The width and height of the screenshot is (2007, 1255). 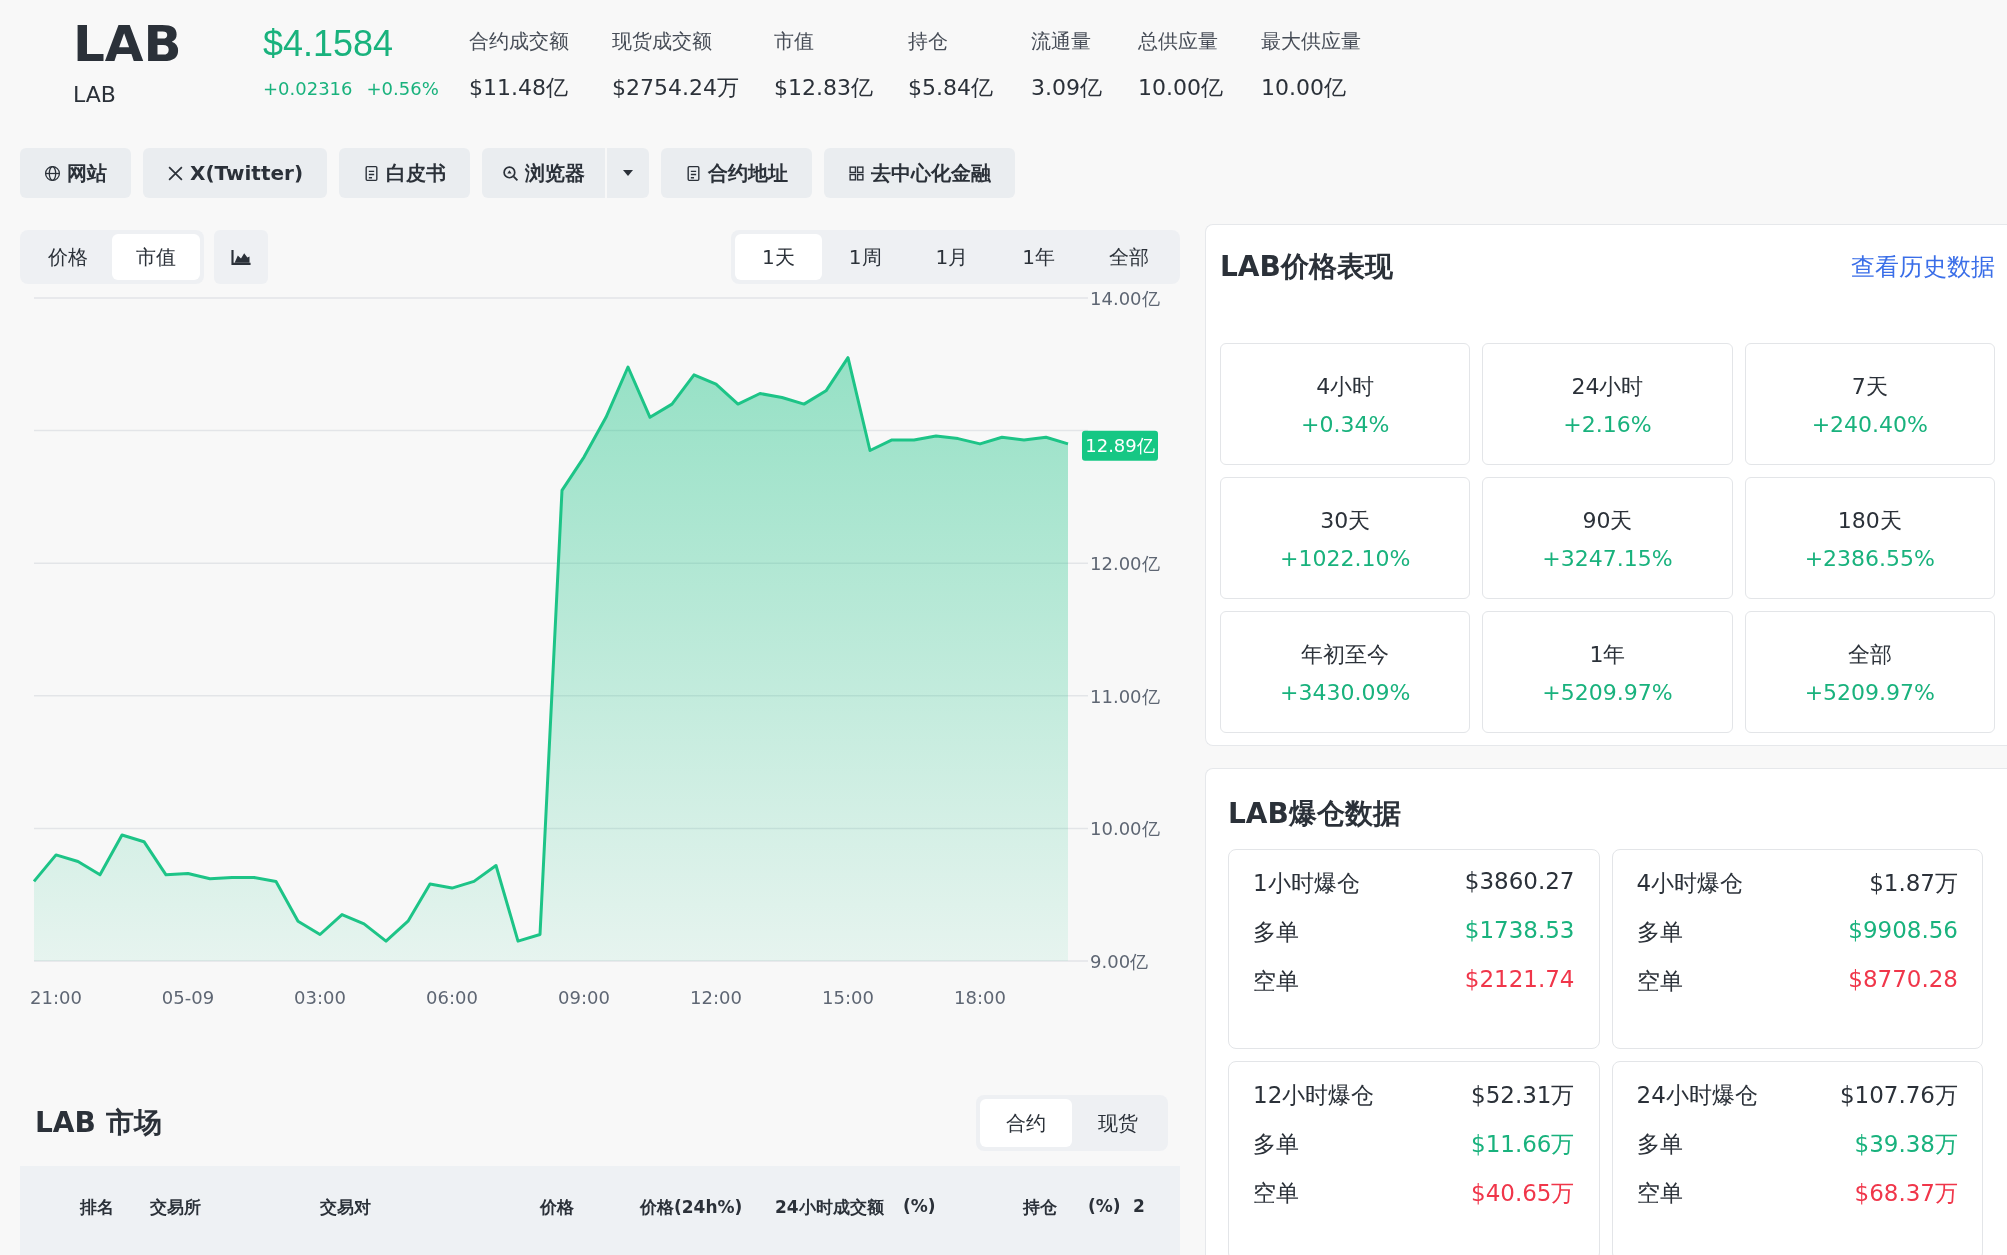 I want to click on current-value-badge: 12.89亿, so click(x=1120, y=445).